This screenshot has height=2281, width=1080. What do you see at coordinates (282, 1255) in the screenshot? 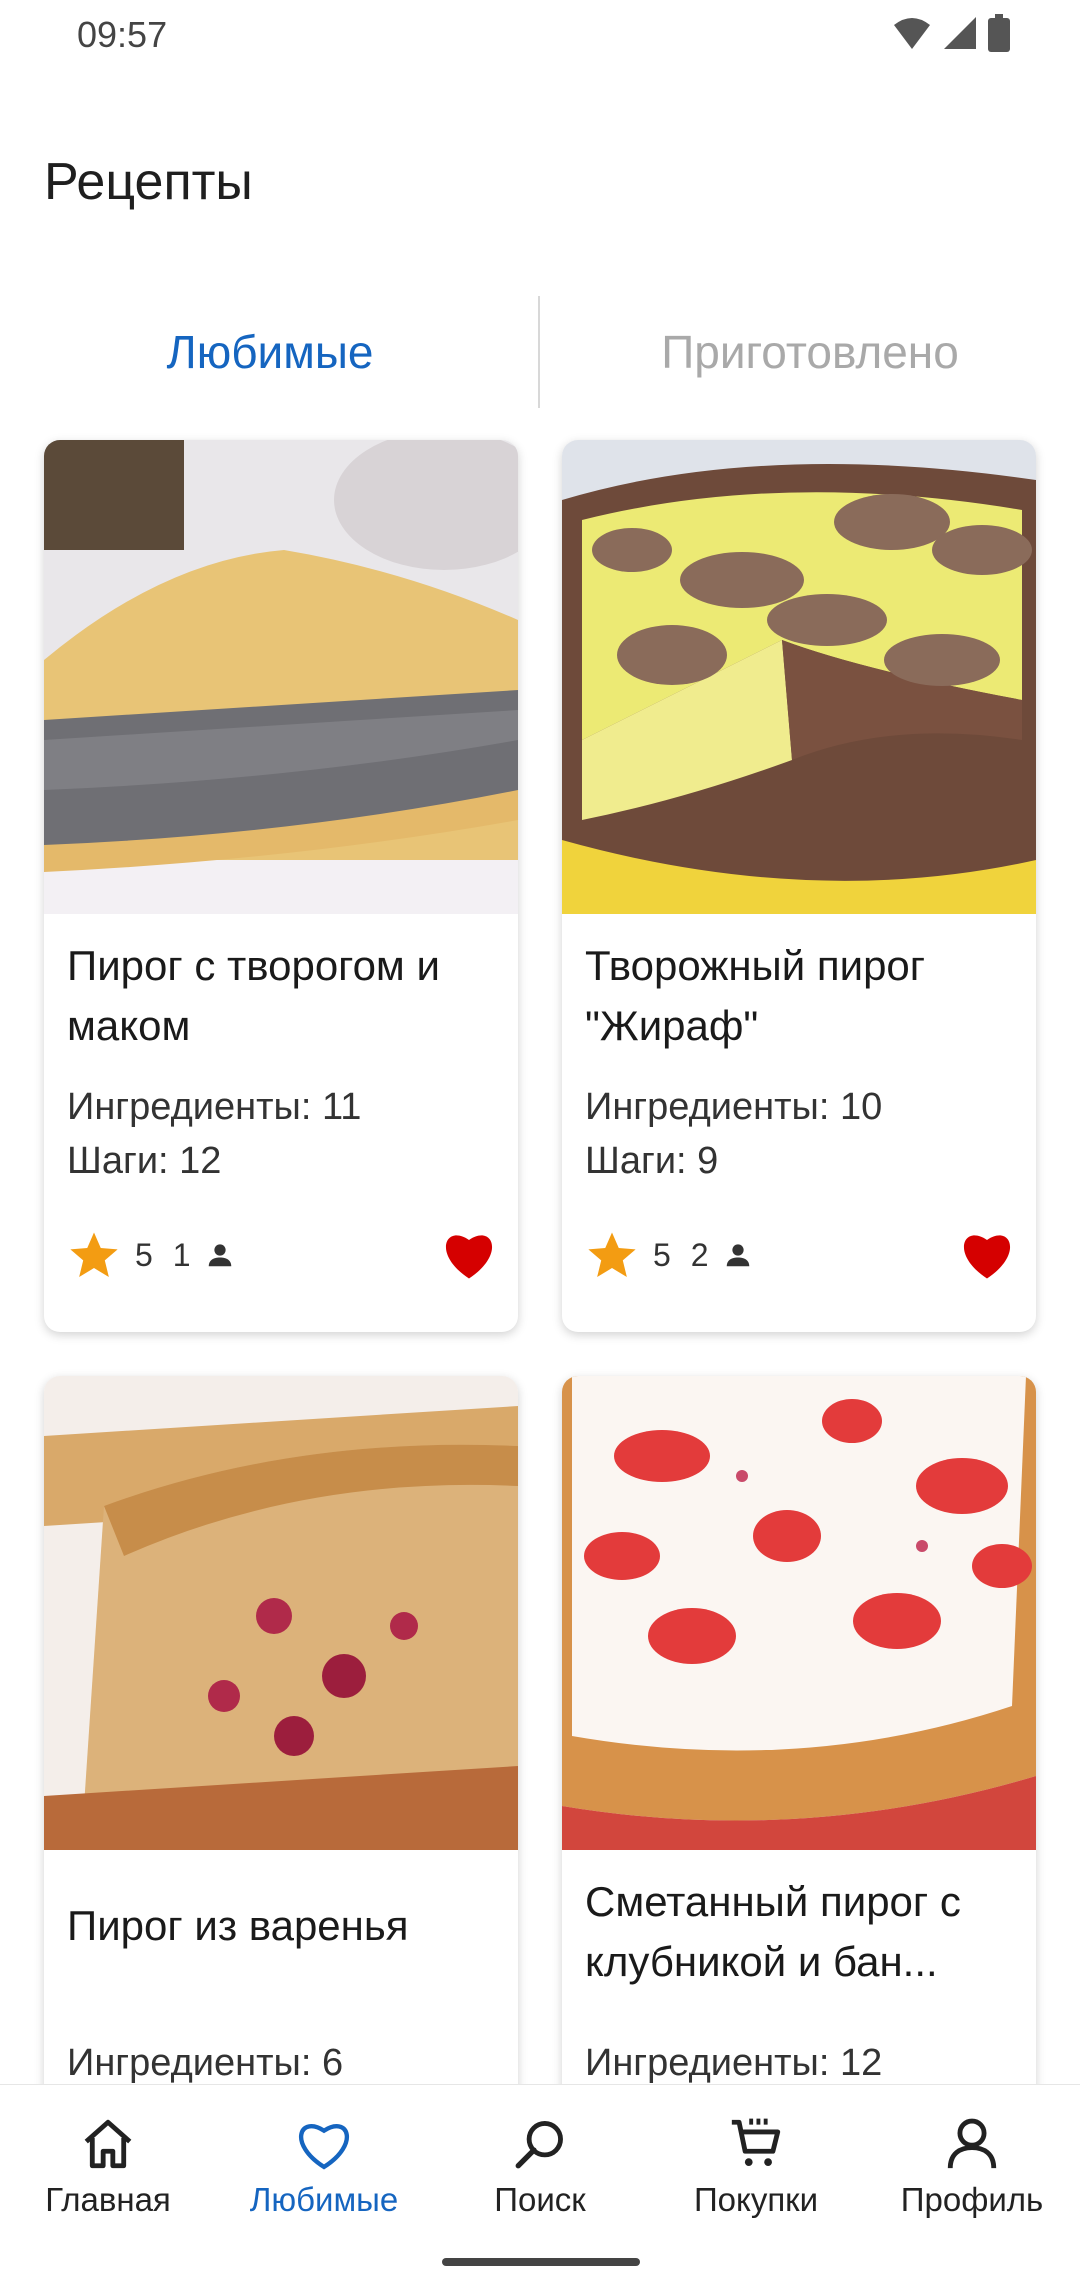
I see `recipe-footer: 5 1` at bounding box center [282, 1255].